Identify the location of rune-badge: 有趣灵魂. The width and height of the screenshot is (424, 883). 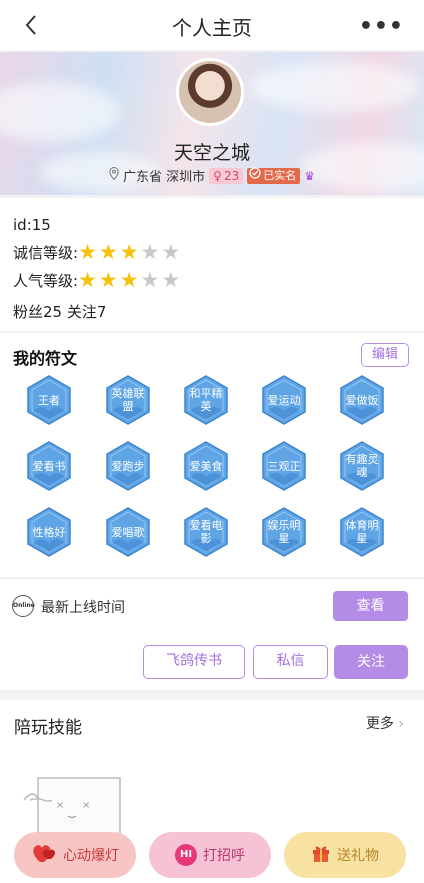
(362, 466).